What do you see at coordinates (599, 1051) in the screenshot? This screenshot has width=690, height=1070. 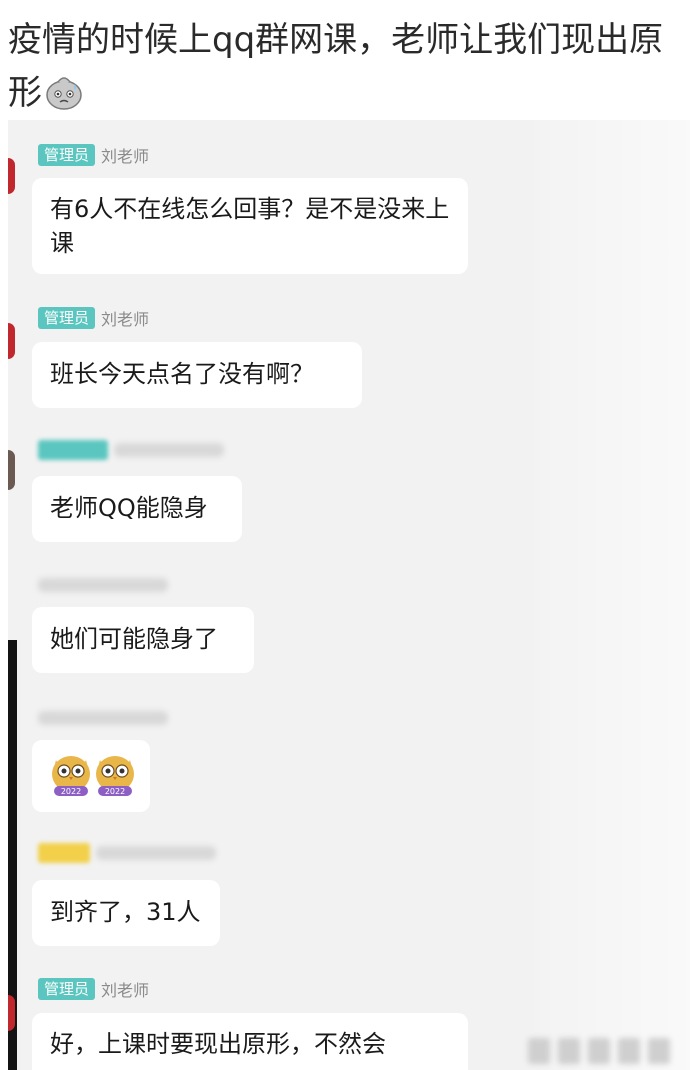 I see `watermark-blurred` at bounding box center [599, 1051].